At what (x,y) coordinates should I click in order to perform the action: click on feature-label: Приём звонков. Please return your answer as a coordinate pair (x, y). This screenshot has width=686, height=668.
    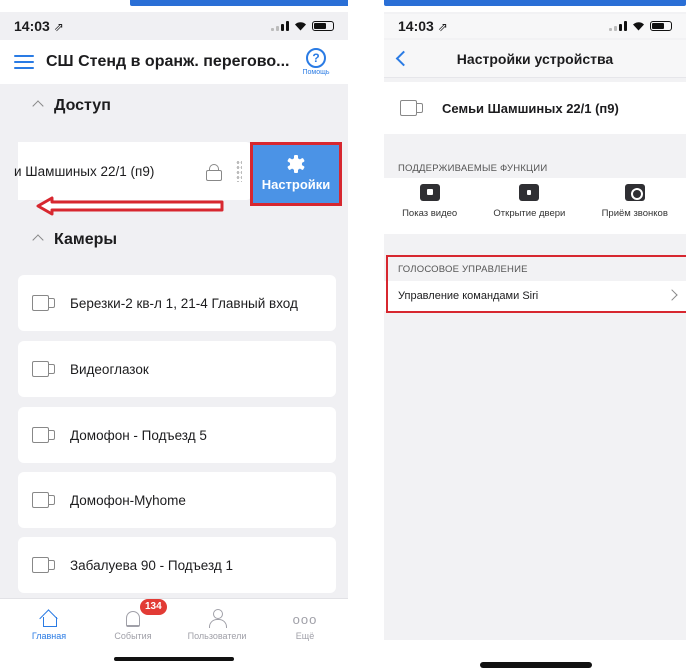
    Looking at the image, I should click on (634, 213).